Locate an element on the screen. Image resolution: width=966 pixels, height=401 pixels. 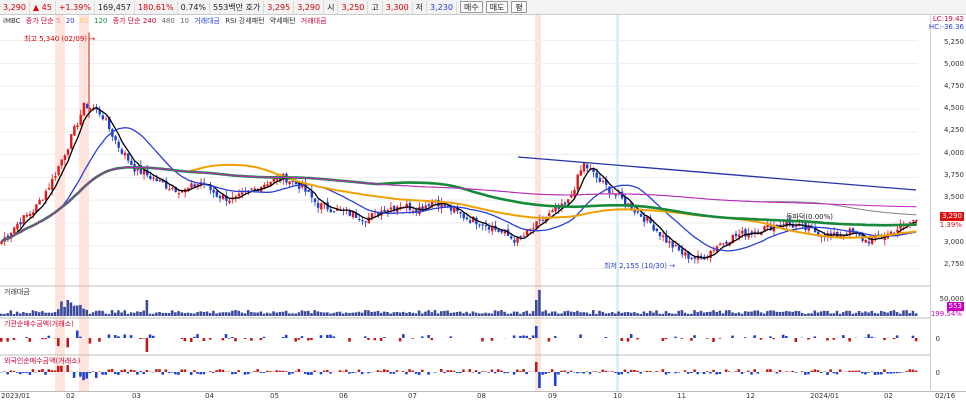
x-tick: 2023/01 is located at coordinates (16, 396).